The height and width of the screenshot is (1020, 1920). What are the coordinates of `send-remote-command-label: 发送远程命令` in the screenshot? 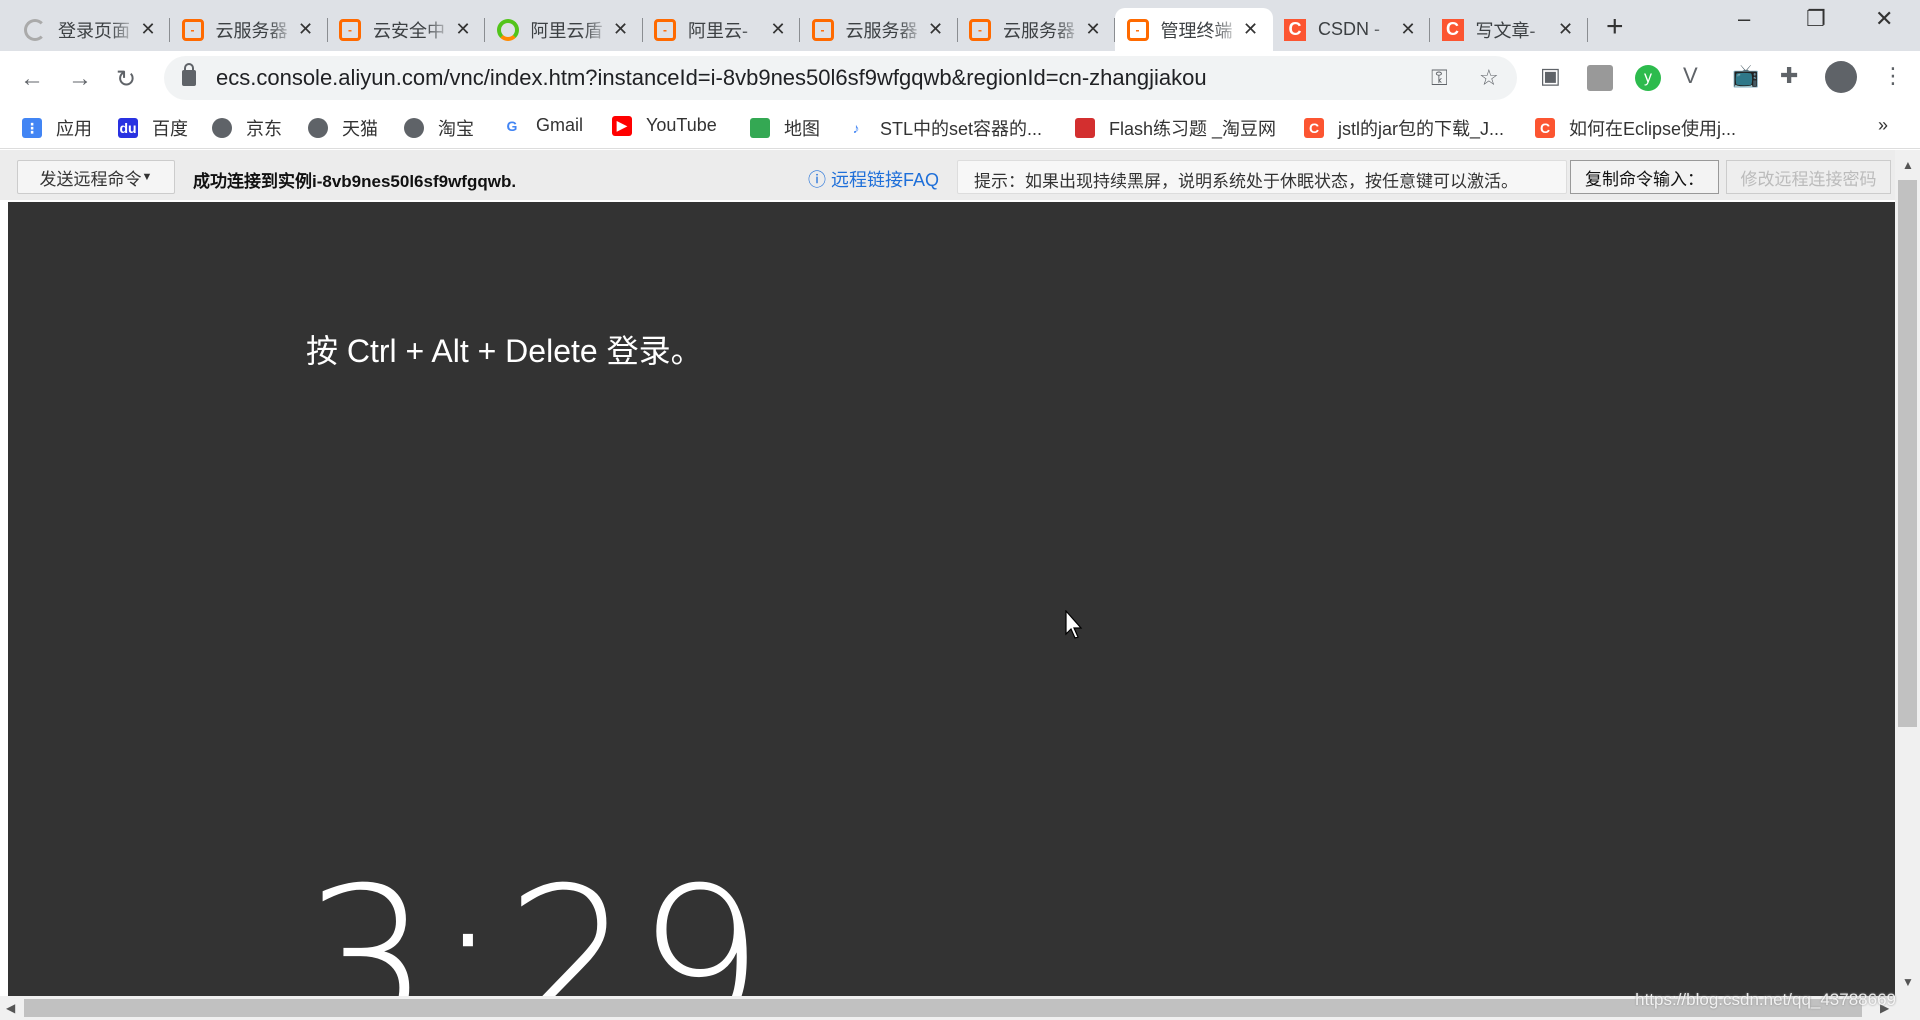 It's located at (90, 179).